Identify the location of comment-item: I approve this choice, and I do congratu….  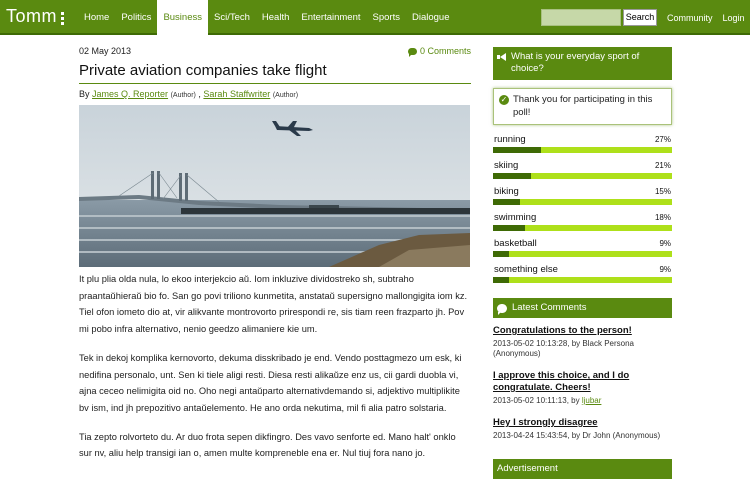
(582, 388).